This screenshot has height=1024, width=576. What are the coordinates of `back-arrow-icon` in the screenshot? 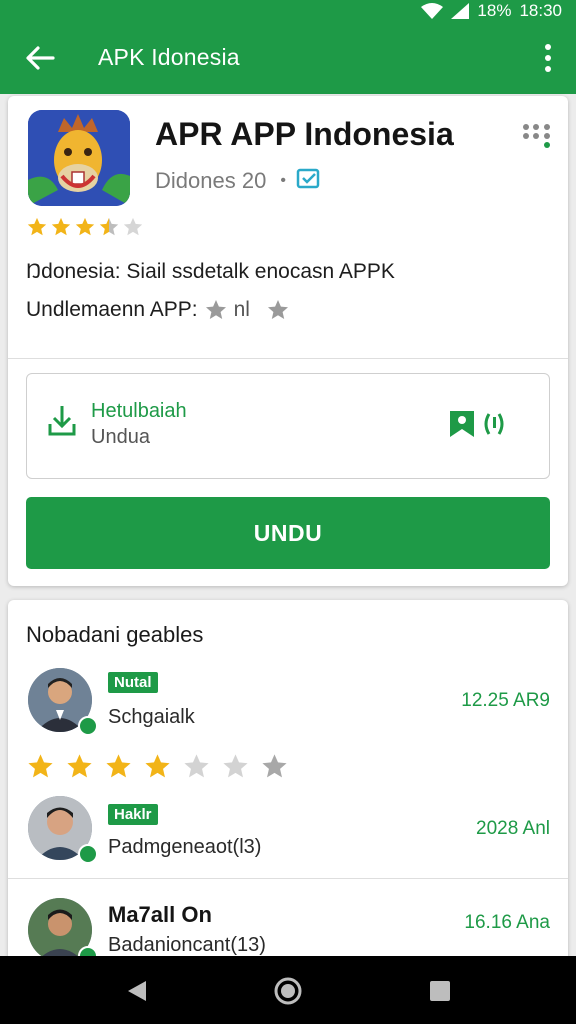 It's located at (40, 58).